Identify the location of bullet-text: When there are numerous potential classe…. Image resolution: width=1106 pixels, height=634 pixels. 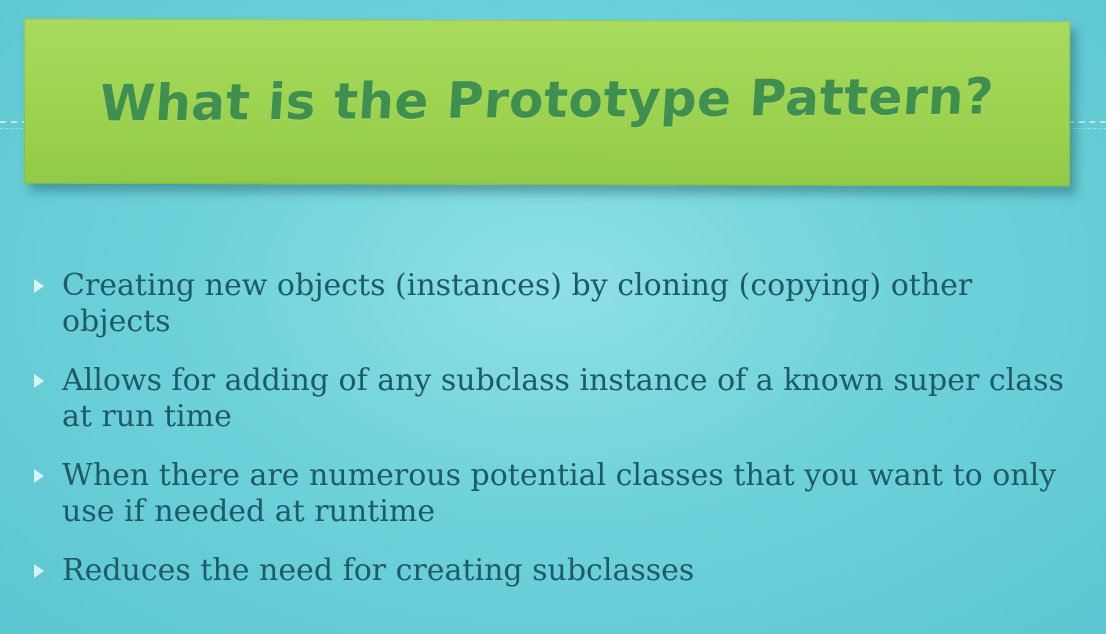
(559, 493).